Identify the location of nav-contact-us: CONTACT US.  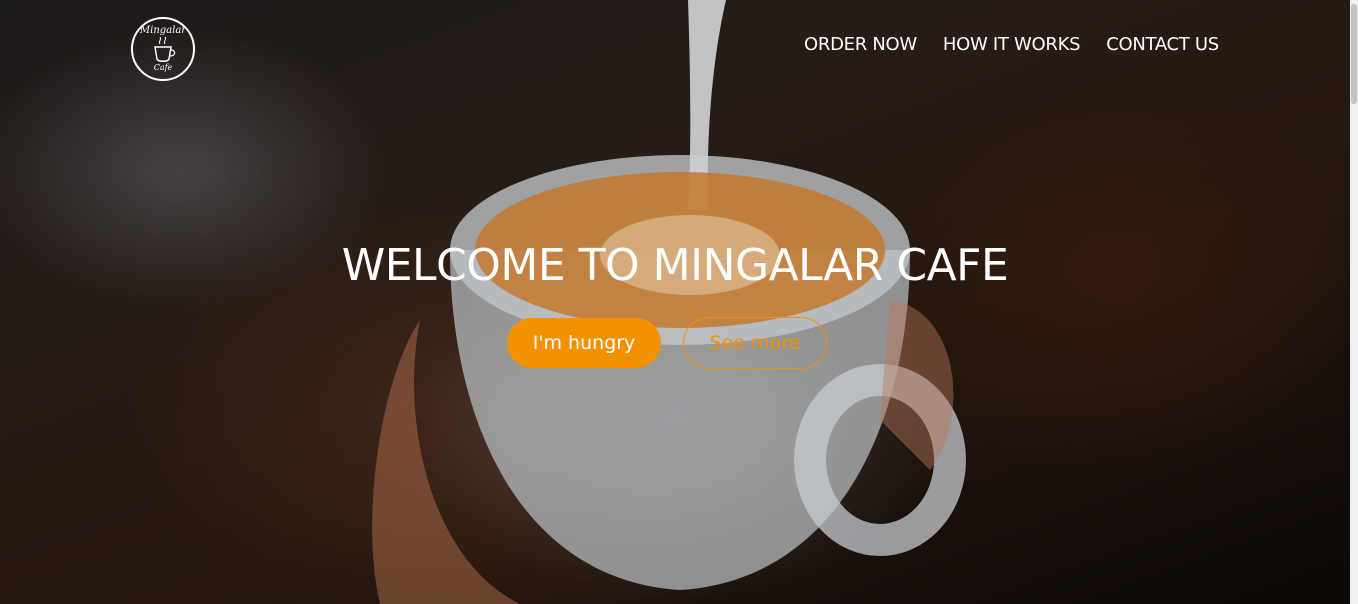
(1162, 44).